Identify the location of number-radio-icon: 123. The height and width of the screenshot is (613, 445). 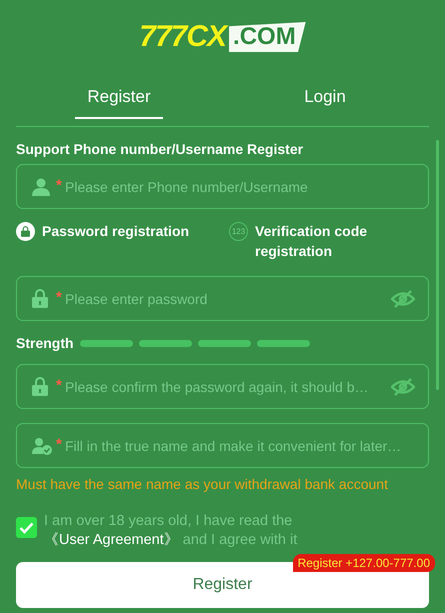
(238, 231).